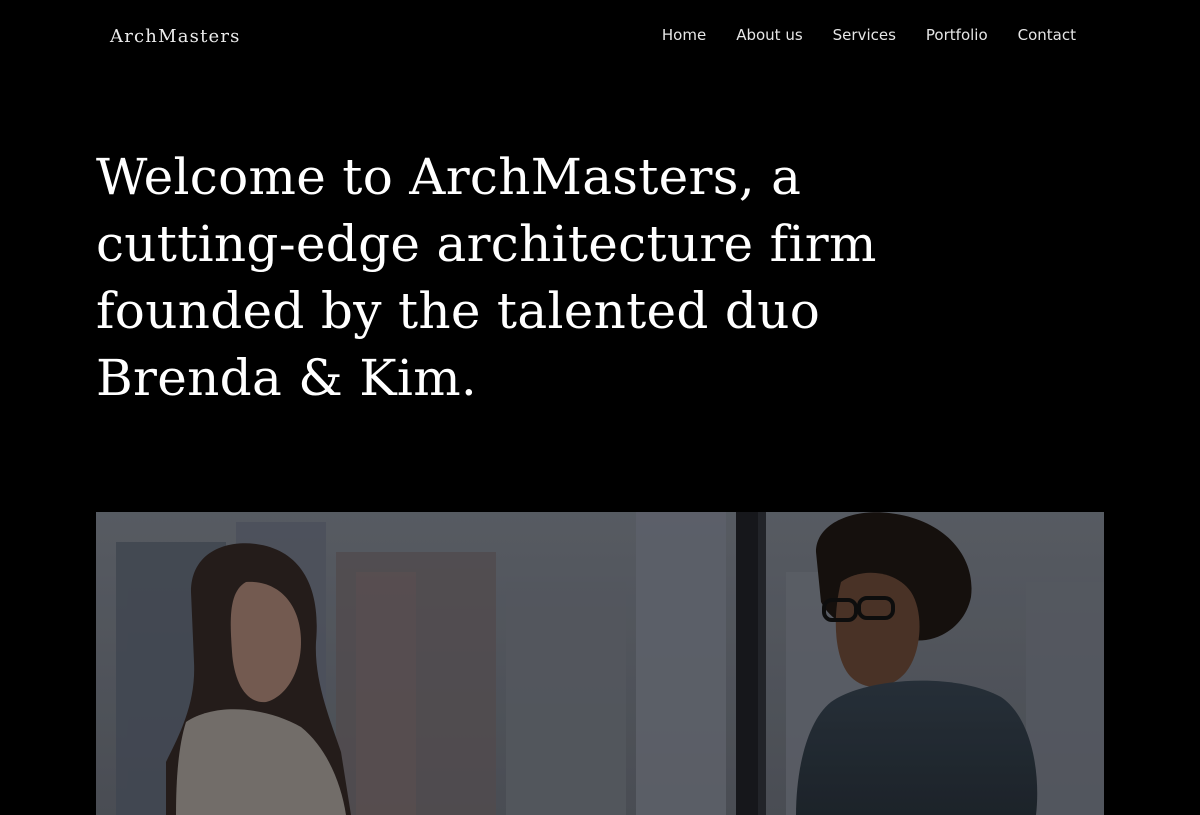  What do you see at coordinates (175, 36) in the screenshot?
I see `brand-logo: ArchMasters` at bounding box center [175, 36].